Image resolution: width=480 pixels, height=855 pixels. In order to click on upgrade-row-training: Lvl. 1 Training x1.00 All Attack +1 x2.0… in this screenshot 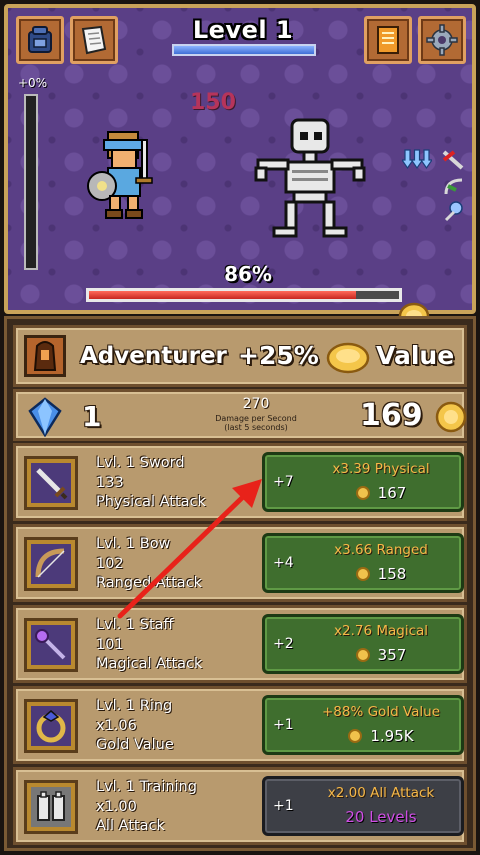, I will do `click(240, 806)`.